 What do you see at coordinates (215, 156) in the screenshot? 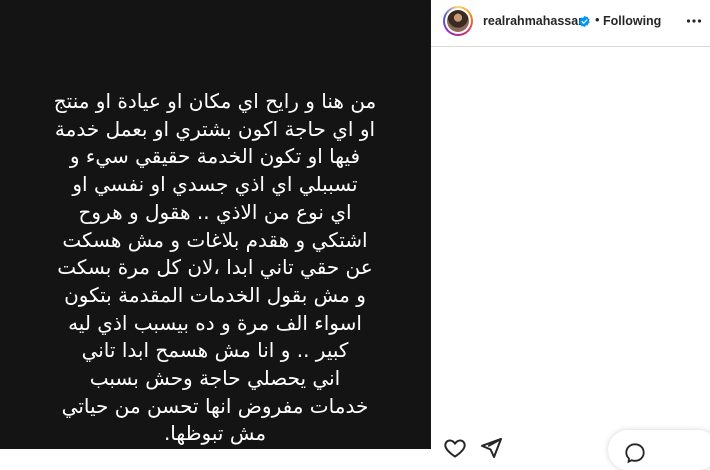
I see `caption-line: فيها او تكون الخدمة حقيقي سيء و` at bounding box center [215, 156].